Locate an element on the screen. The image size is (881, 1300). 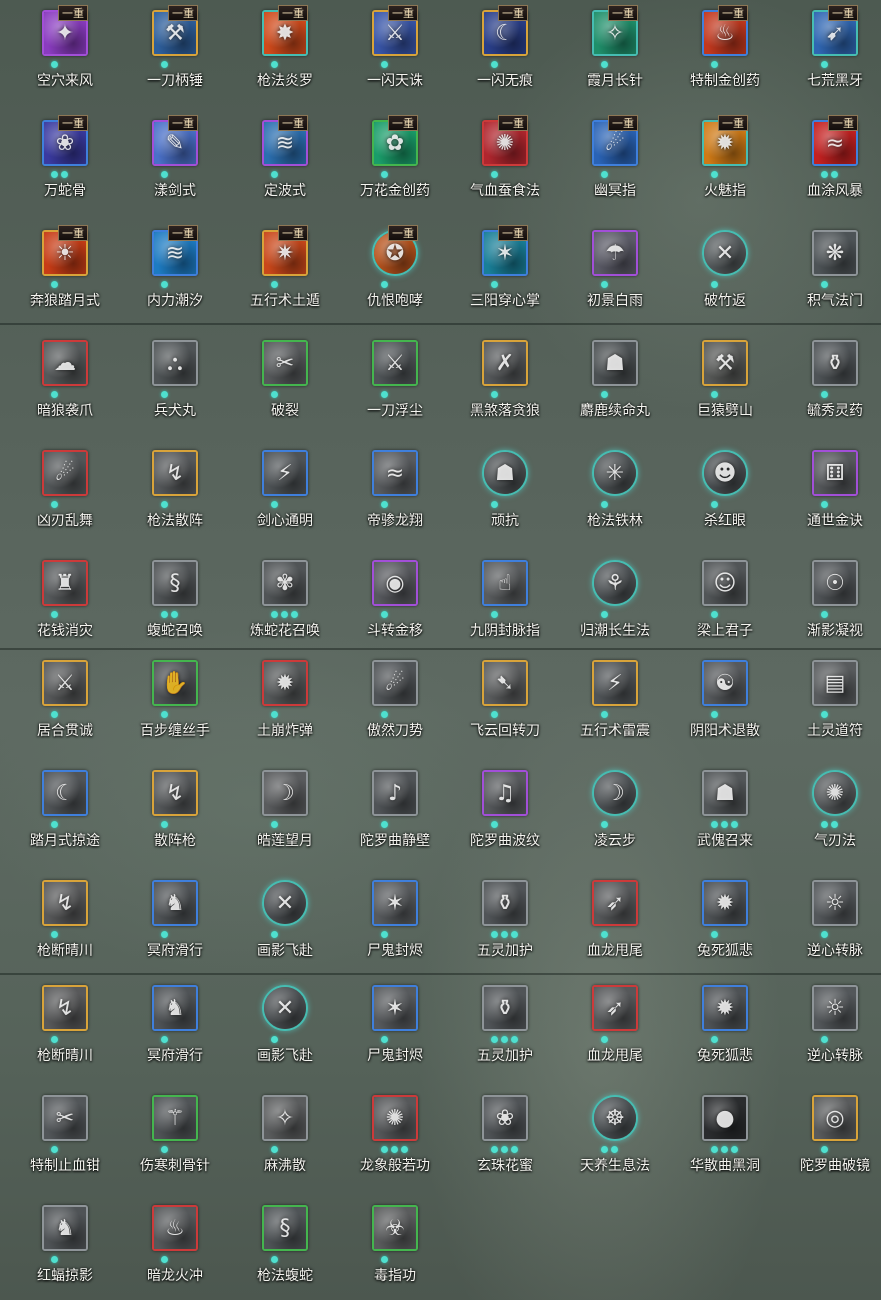
skill-name: 百步缠丝手 is located at coordinates (175, 731).